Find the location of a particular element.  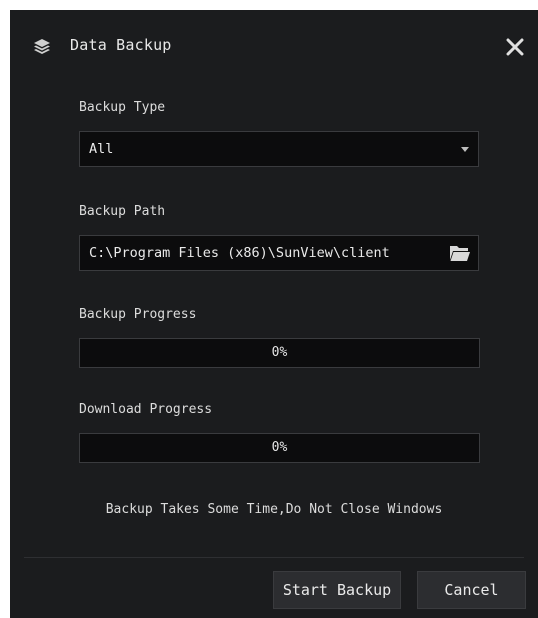

cancel-button: Cancel is located at coordinates (471, 590).